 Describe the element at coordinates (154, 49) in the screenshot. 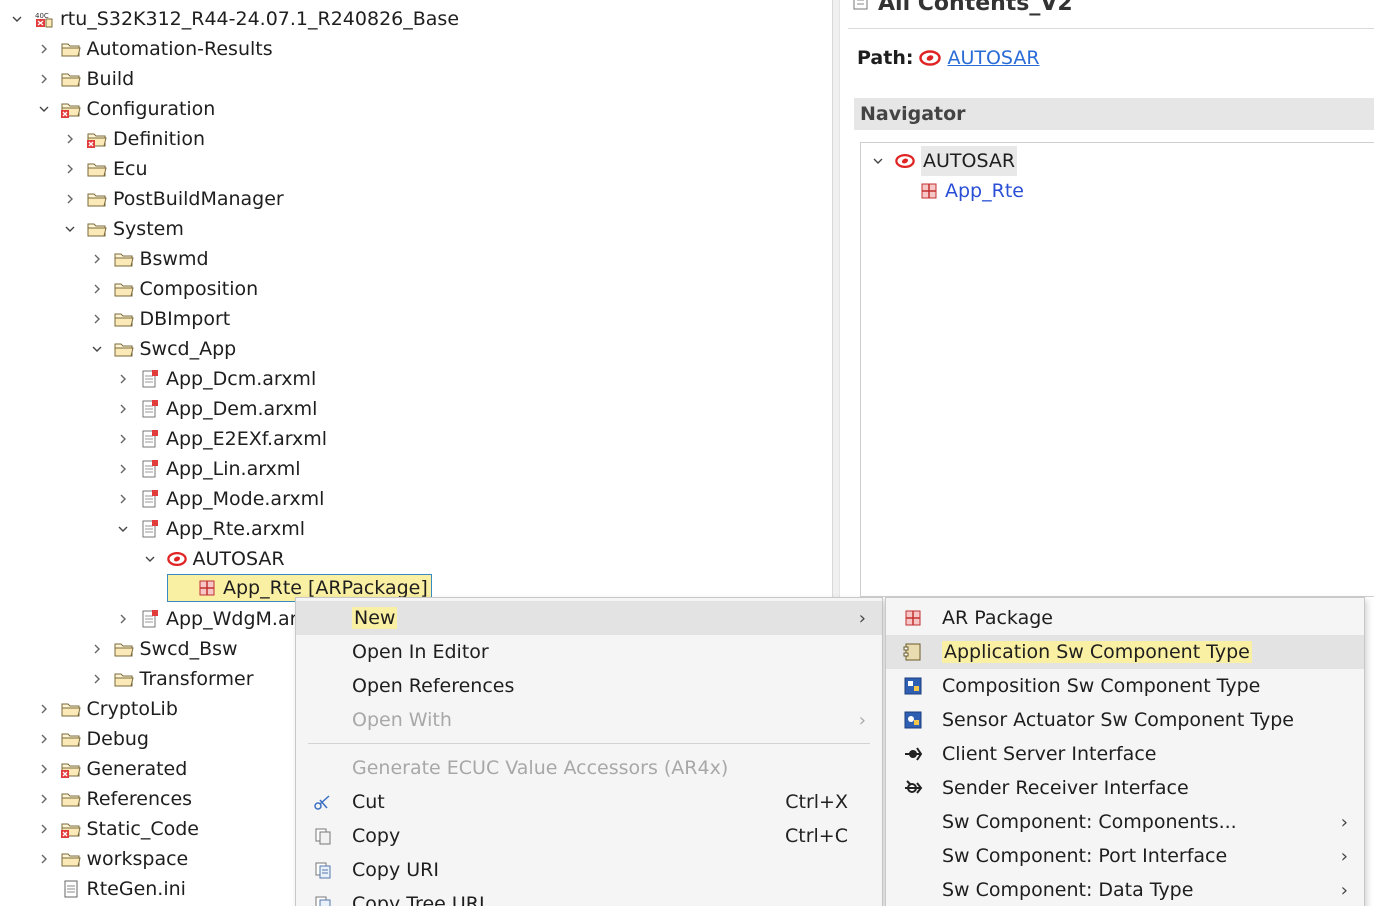

I see `tree-item: Automation-Results` at that location.